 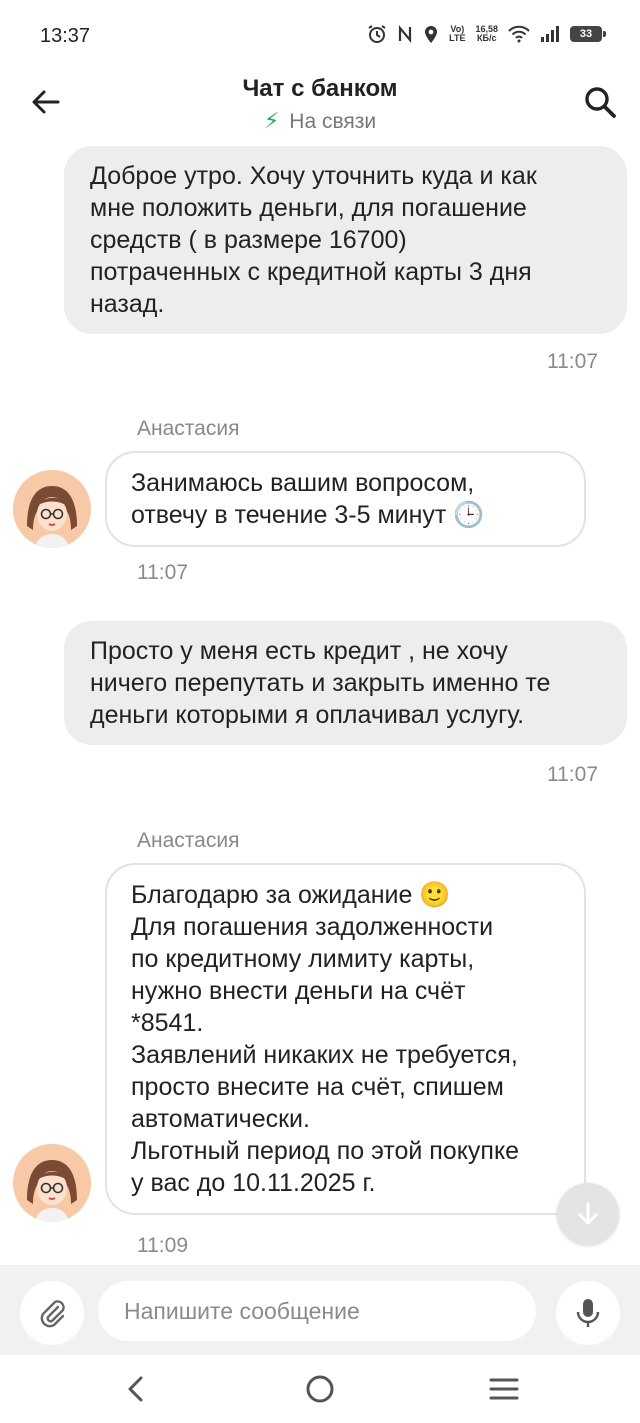 I want to click on chat-header: Чат с банком ⚡ На связи, so click(x=320, y=107).